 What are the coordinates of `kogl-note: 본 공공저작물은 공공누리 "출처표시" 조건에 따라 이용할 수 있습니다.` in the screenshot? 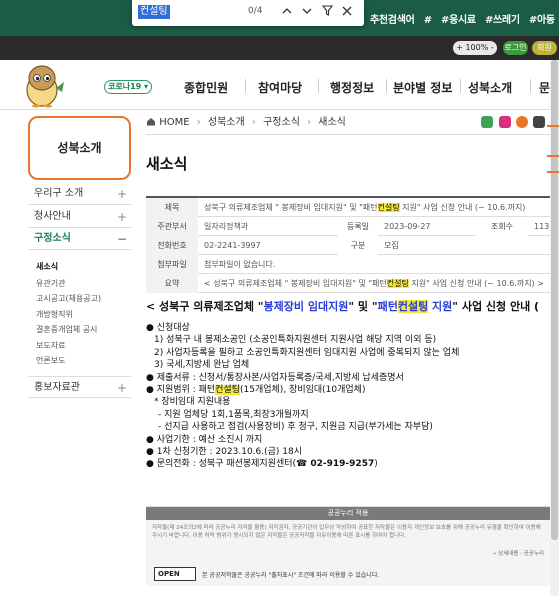 It's located at (291, 575).